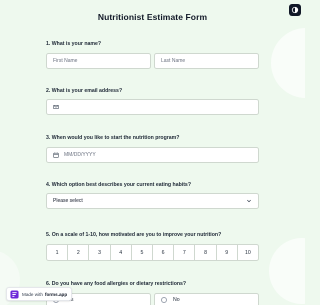 The width and height of the screenshot is (320, 305). I want to click on scale-option-6: 6, so click(164, 252).